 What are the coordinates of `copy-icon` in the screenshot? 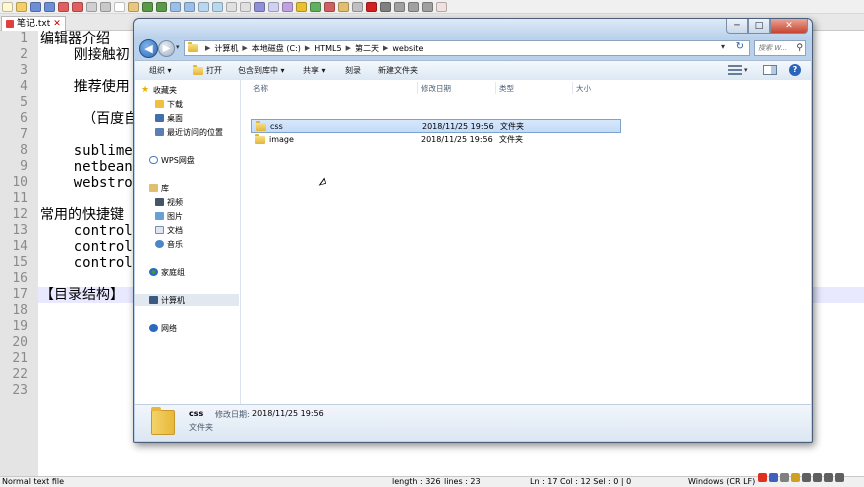 It's located at (119, 6).